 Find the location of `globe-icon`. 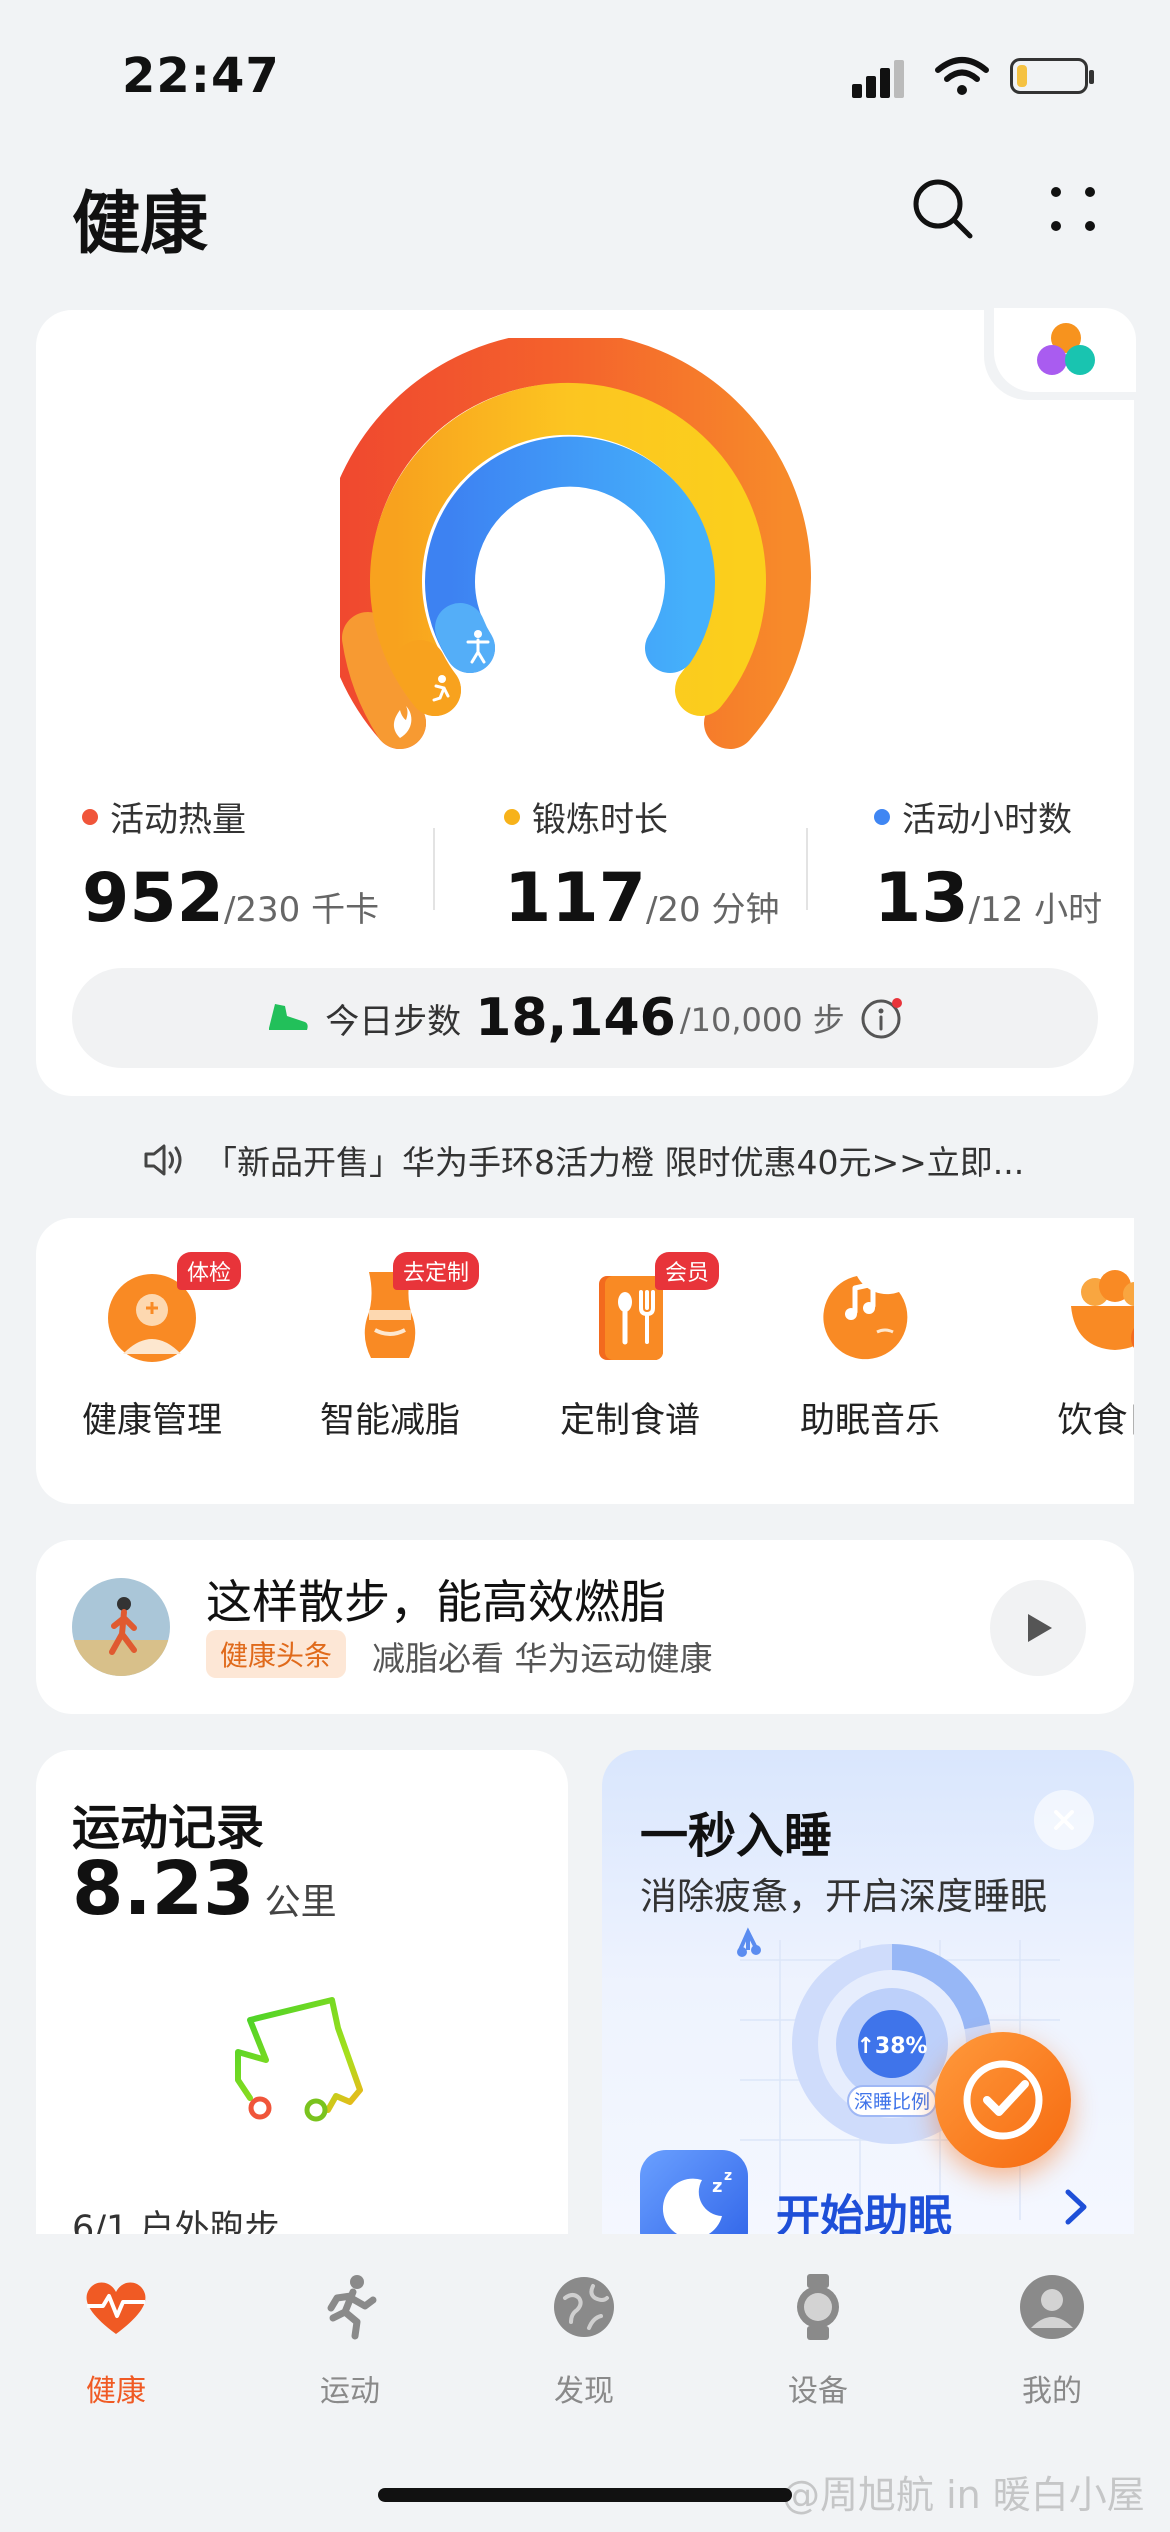

globe-icon is located at coordinates (584, 2307).